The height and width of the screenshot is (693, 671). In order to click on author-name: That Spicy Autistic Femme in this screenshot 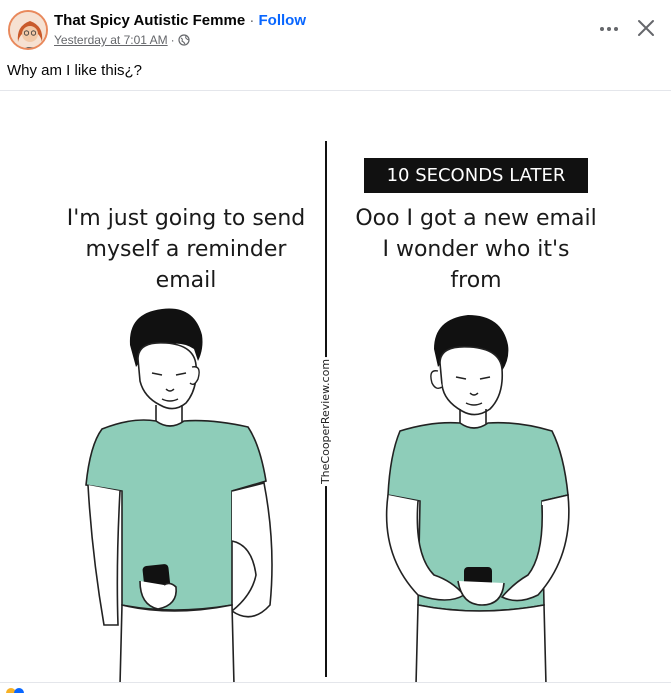, I will do `click(149, 20)`.